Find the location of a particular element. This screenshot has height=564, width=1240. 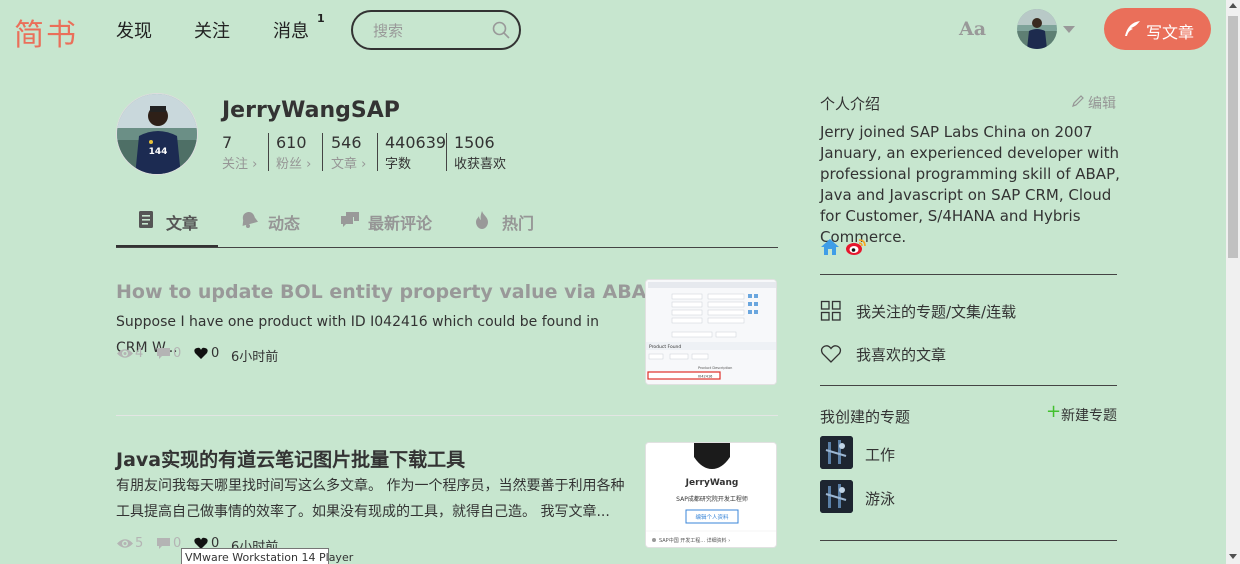

vertical-scrollbar is located at coordinates (1233, 282).